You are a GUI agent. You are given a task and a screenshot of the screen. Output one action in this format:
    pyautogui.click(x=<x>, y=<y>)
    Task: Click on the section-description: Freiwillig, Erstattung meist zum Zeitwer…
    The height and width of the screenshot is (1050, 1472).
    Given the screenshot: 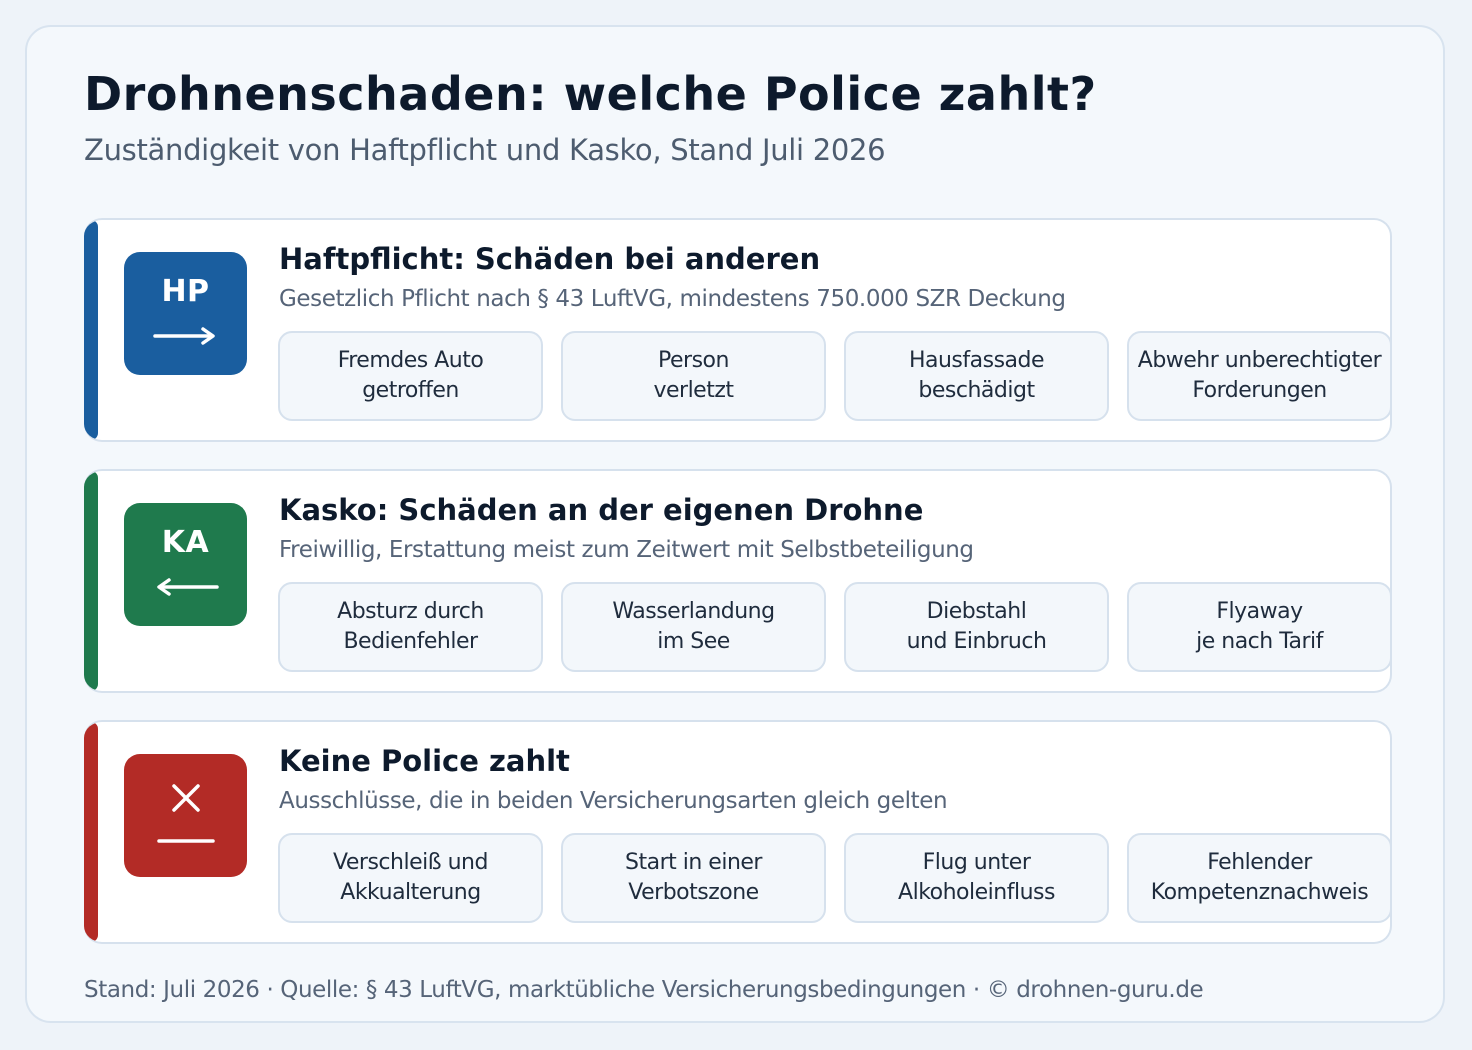 What is the action you would take?
    pyautogui.click(x=626, y=550)
    